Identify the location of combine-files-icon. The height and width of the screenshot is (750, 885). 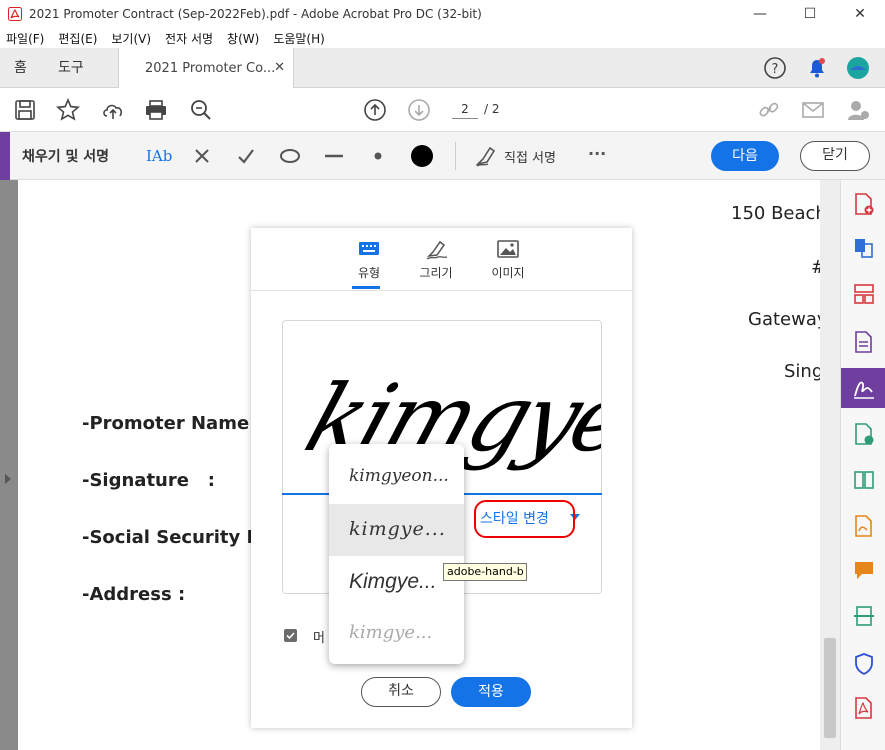
(863, 248).